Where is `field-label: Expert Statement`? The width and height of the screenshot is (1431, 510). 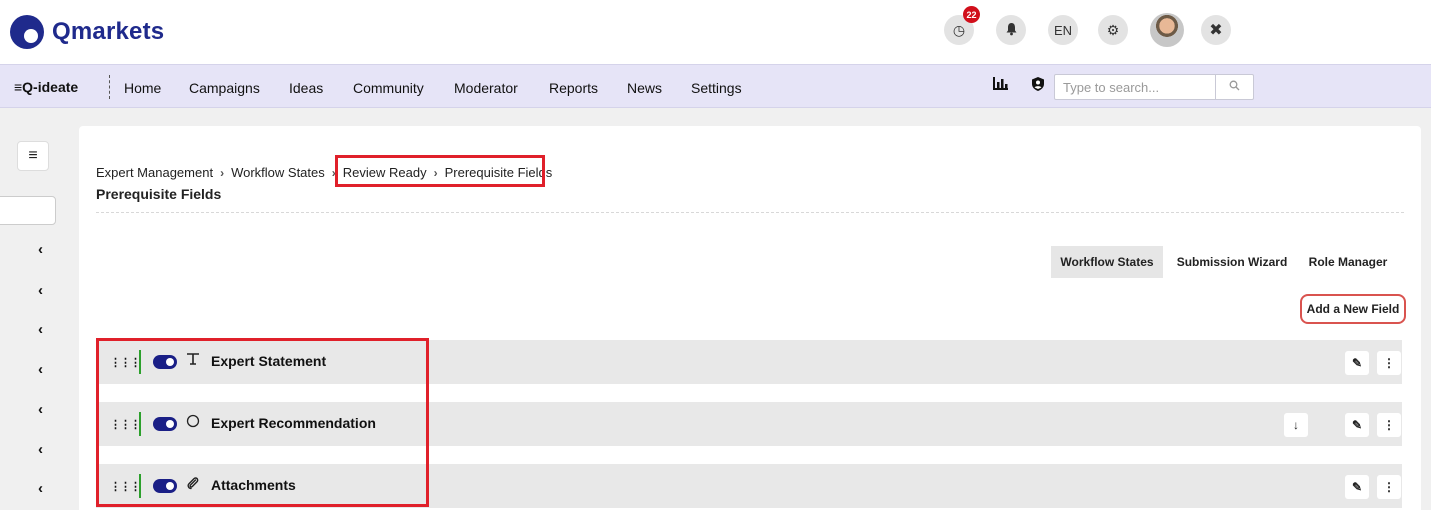 field-label: Expert Statement is located at coordinates (269, 361).